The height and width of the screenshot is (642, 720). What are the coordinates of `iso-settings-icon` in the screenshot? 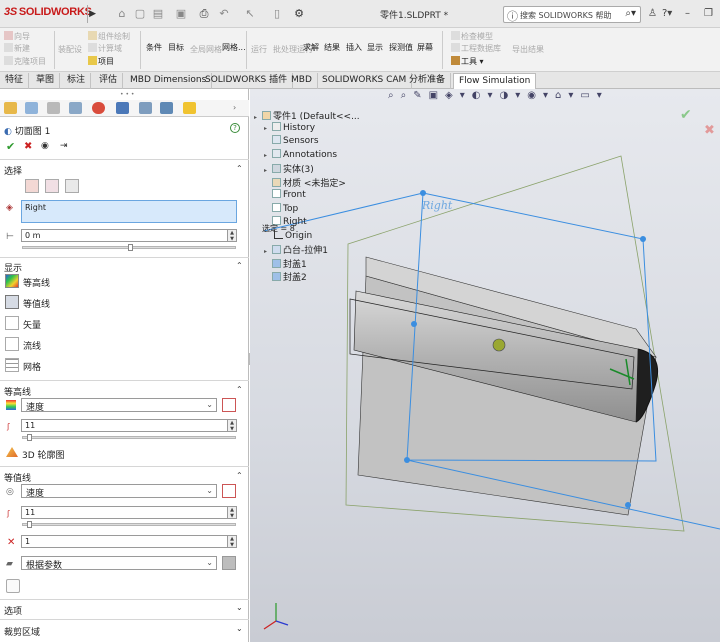 It's located at (229, 491).